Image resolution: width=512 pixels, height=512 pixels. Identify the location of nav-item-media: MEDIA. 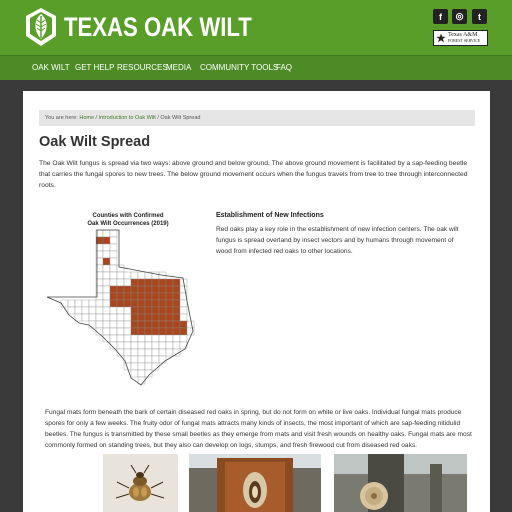
(178, 67).